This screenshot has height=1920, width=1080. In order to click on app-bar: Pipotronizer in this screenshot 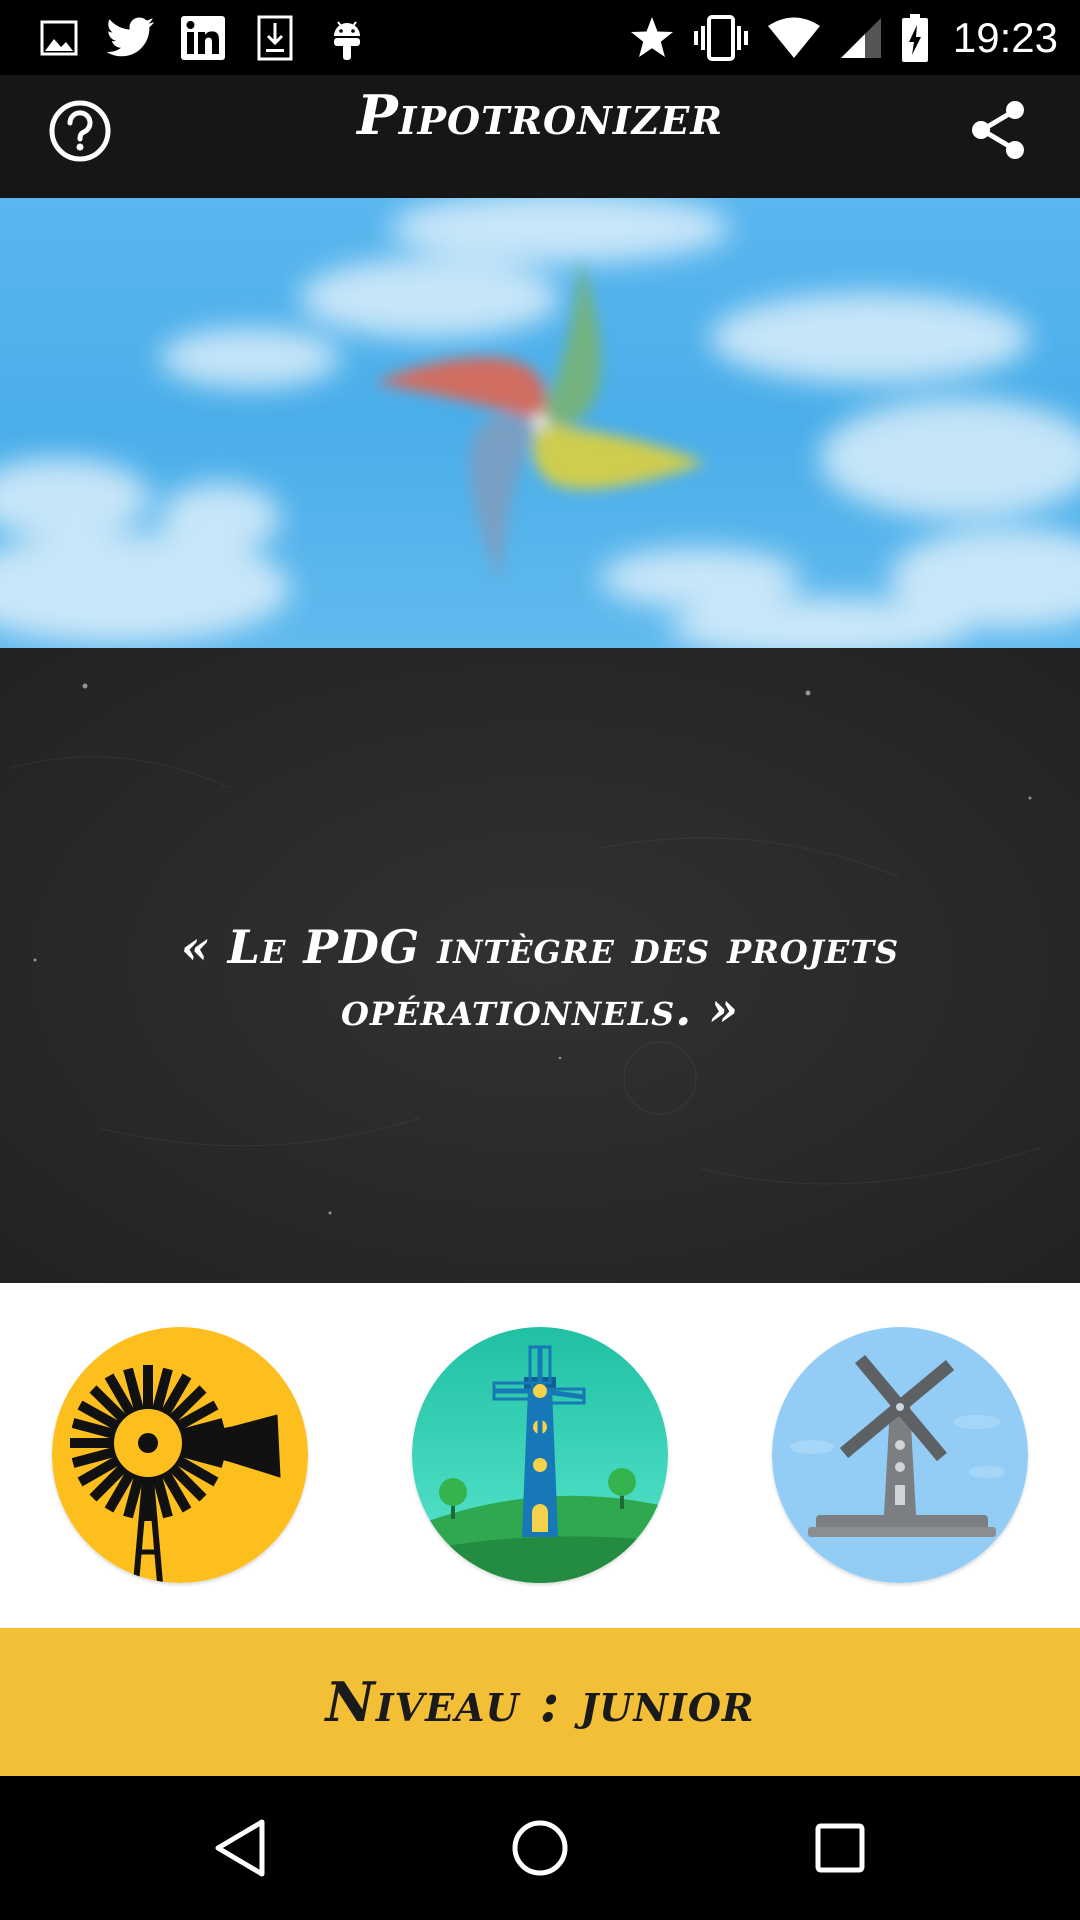, I will do `click(540, 136)`.